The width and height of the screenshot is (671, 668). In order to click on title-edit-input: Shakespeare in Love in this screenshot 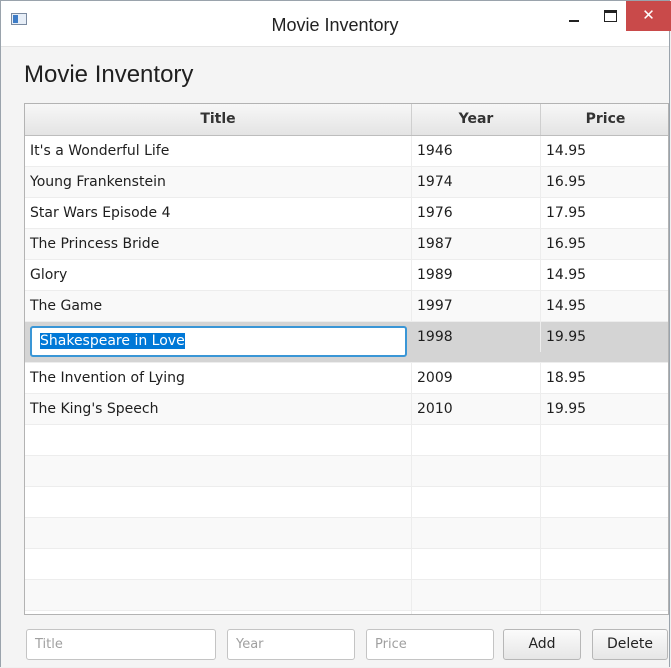, I will do `click(218, 341)`.